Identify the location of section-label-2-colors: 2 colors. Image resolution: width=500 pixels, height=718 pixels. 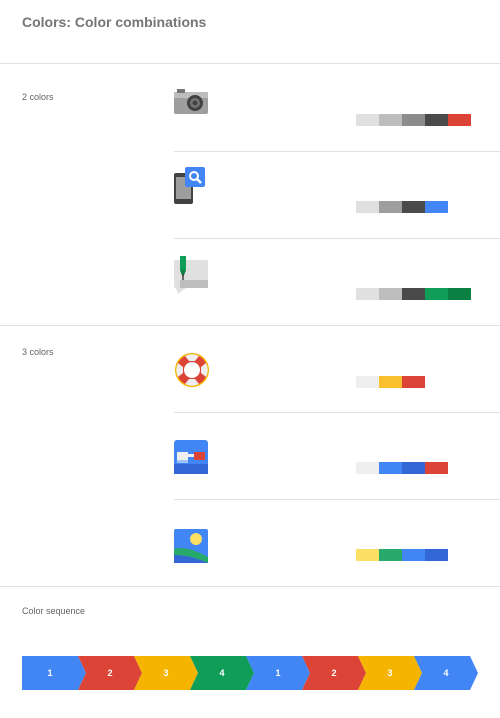
(38, 97).